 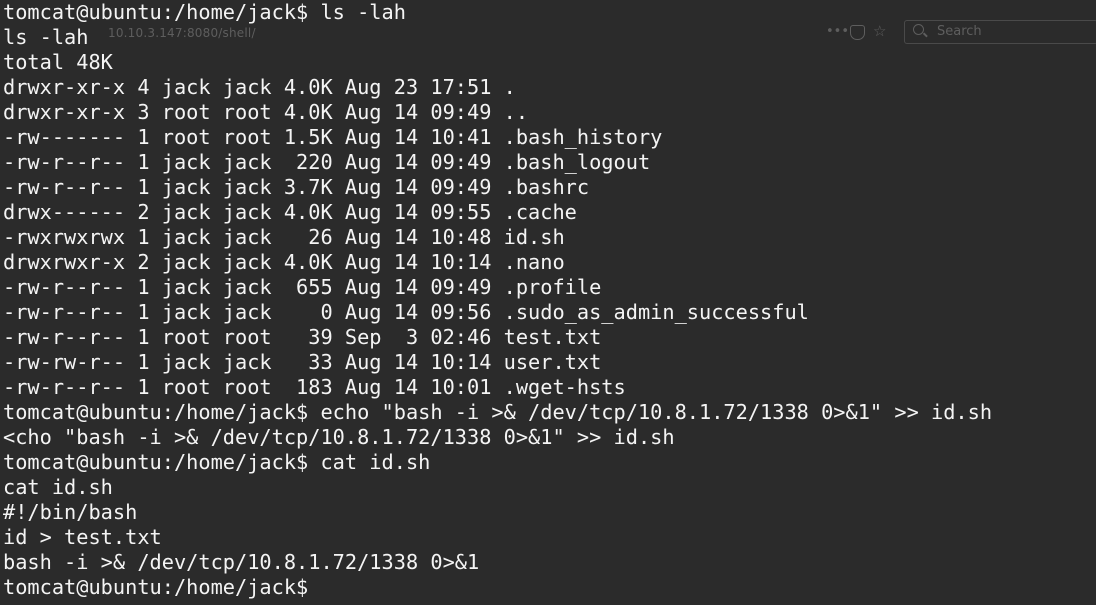 I want to click on terminal-line: id > test.txt, so click(x=82, y=537).